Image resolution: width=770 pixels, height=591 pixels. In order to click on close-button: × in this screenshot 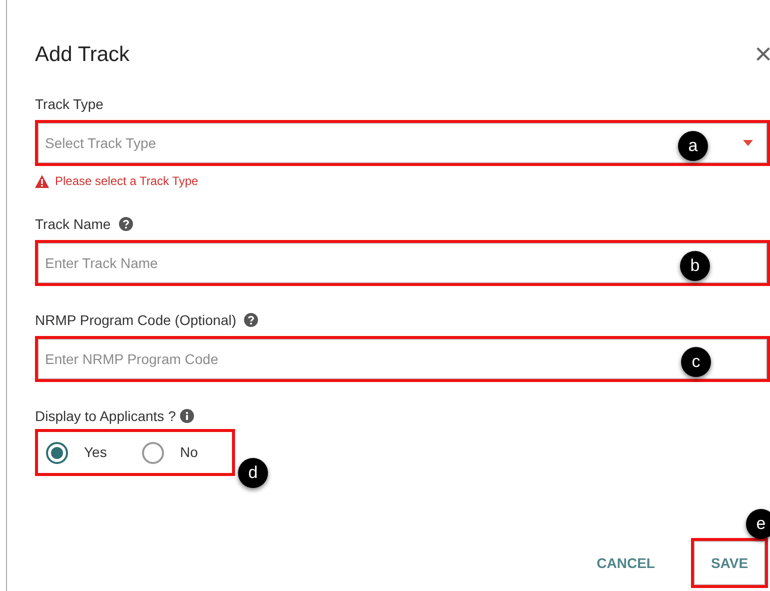, I will do `click(762, 55)`.